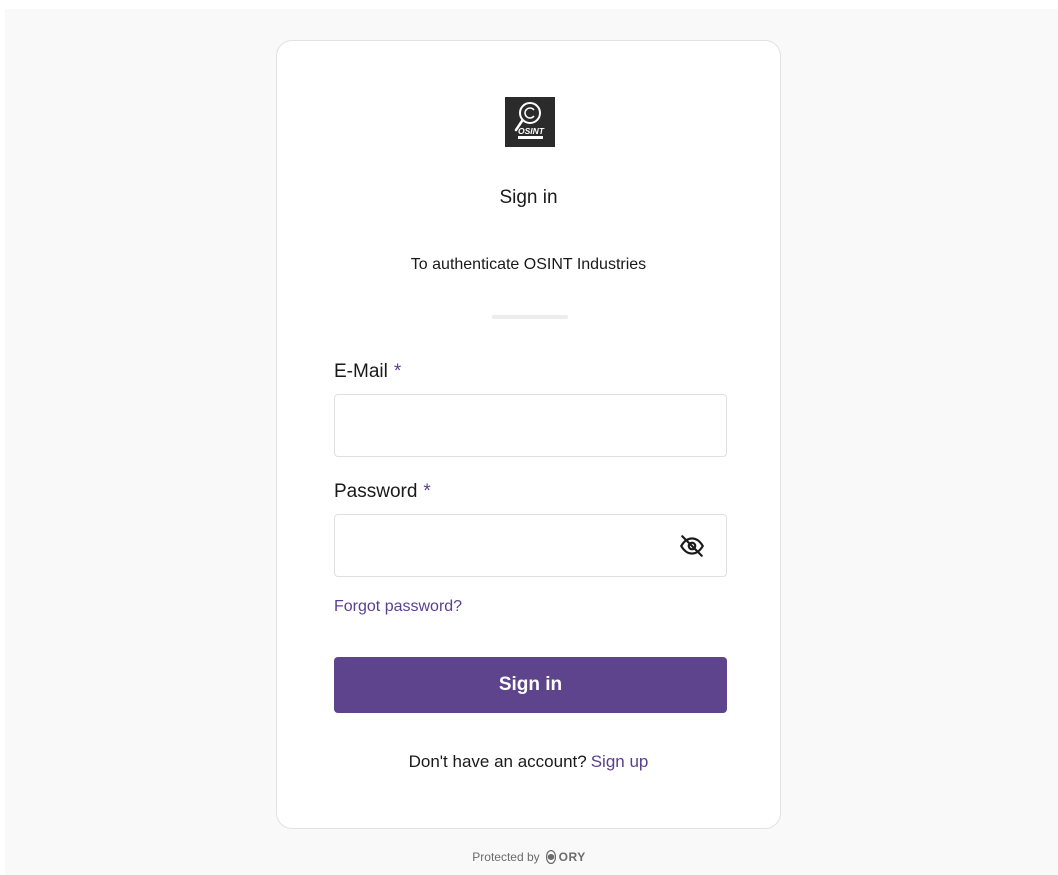  I want to click on forgot-password-link: Forgot password?, so click(398, 607).